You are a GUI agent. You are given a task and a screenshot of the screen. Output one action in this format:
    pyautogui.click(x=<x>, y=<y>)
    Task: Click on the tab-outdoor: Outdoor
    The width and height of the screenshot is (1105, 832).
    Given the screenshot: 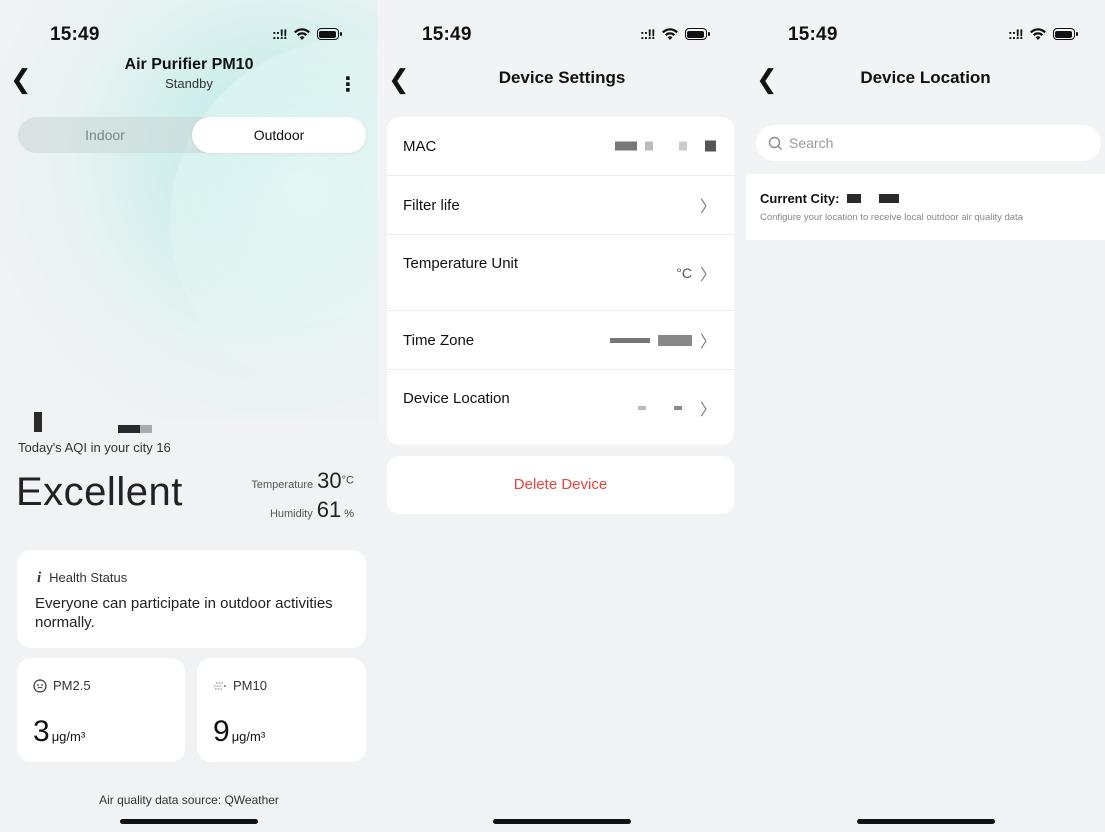 What is the action you would take?
    pyautogui.click(x=279, y=135)
    